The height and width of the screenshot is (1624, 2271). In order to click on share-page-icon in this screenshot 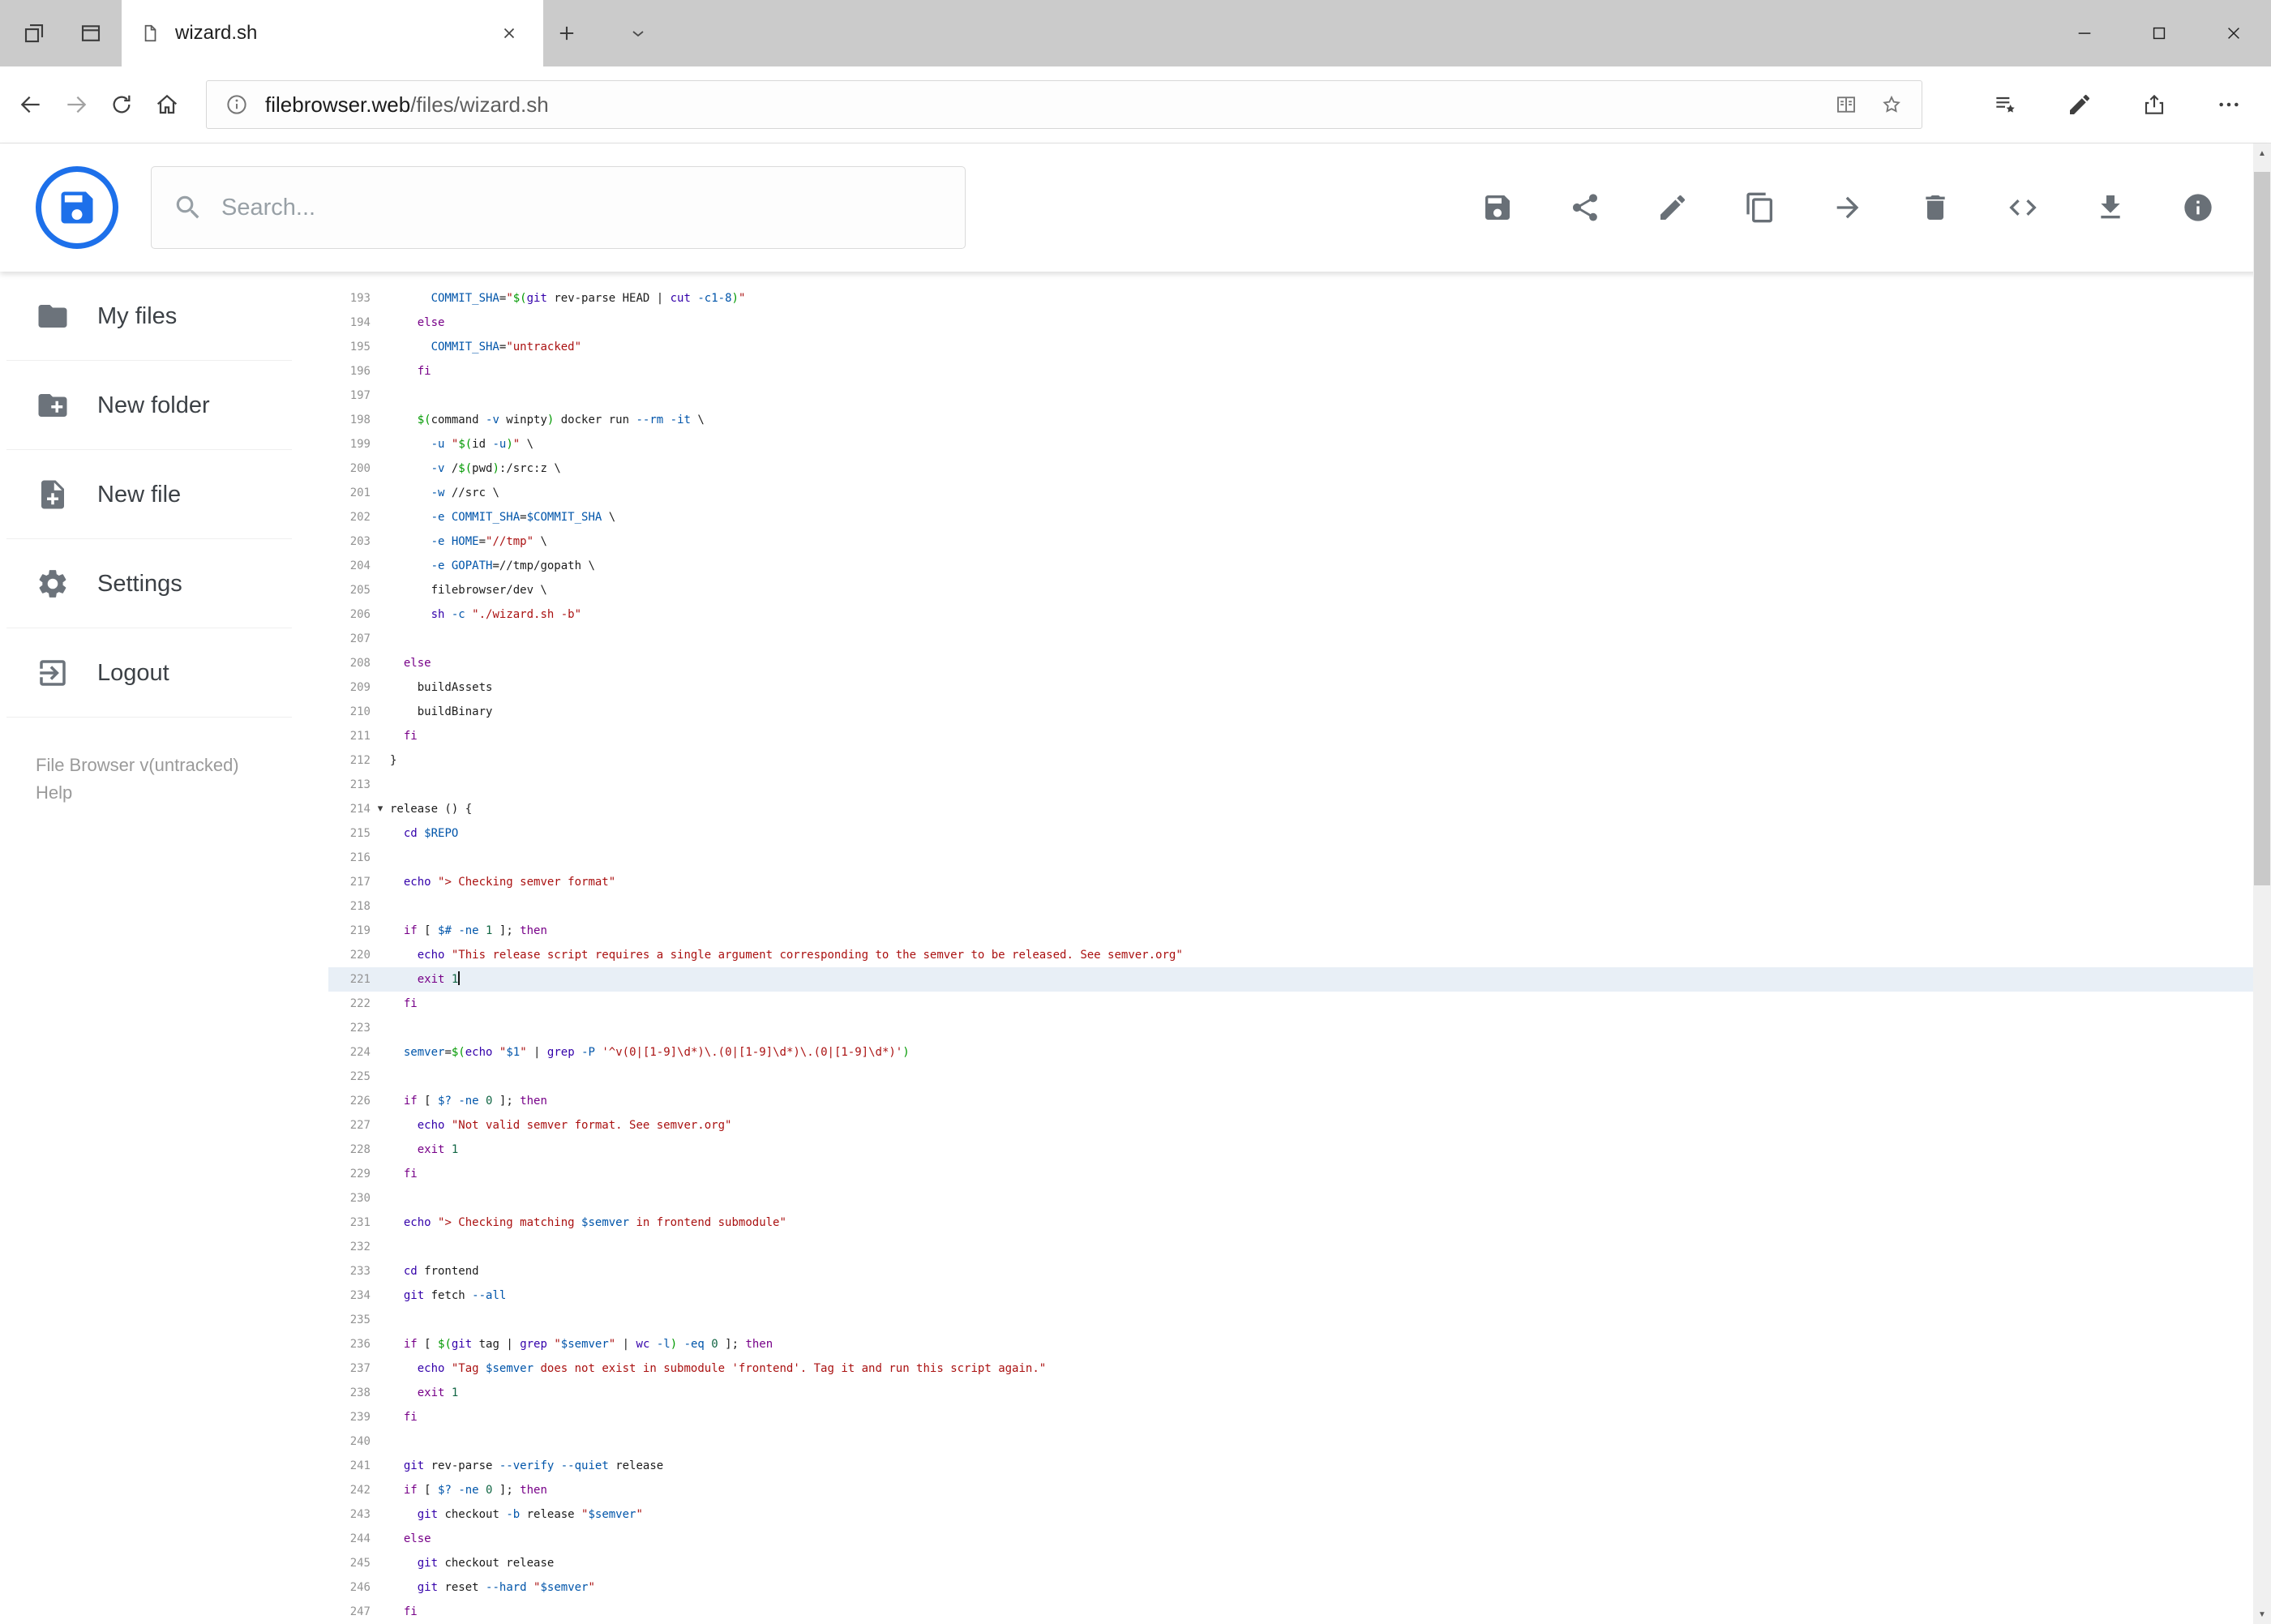, I will do `click(2154, 105)`.